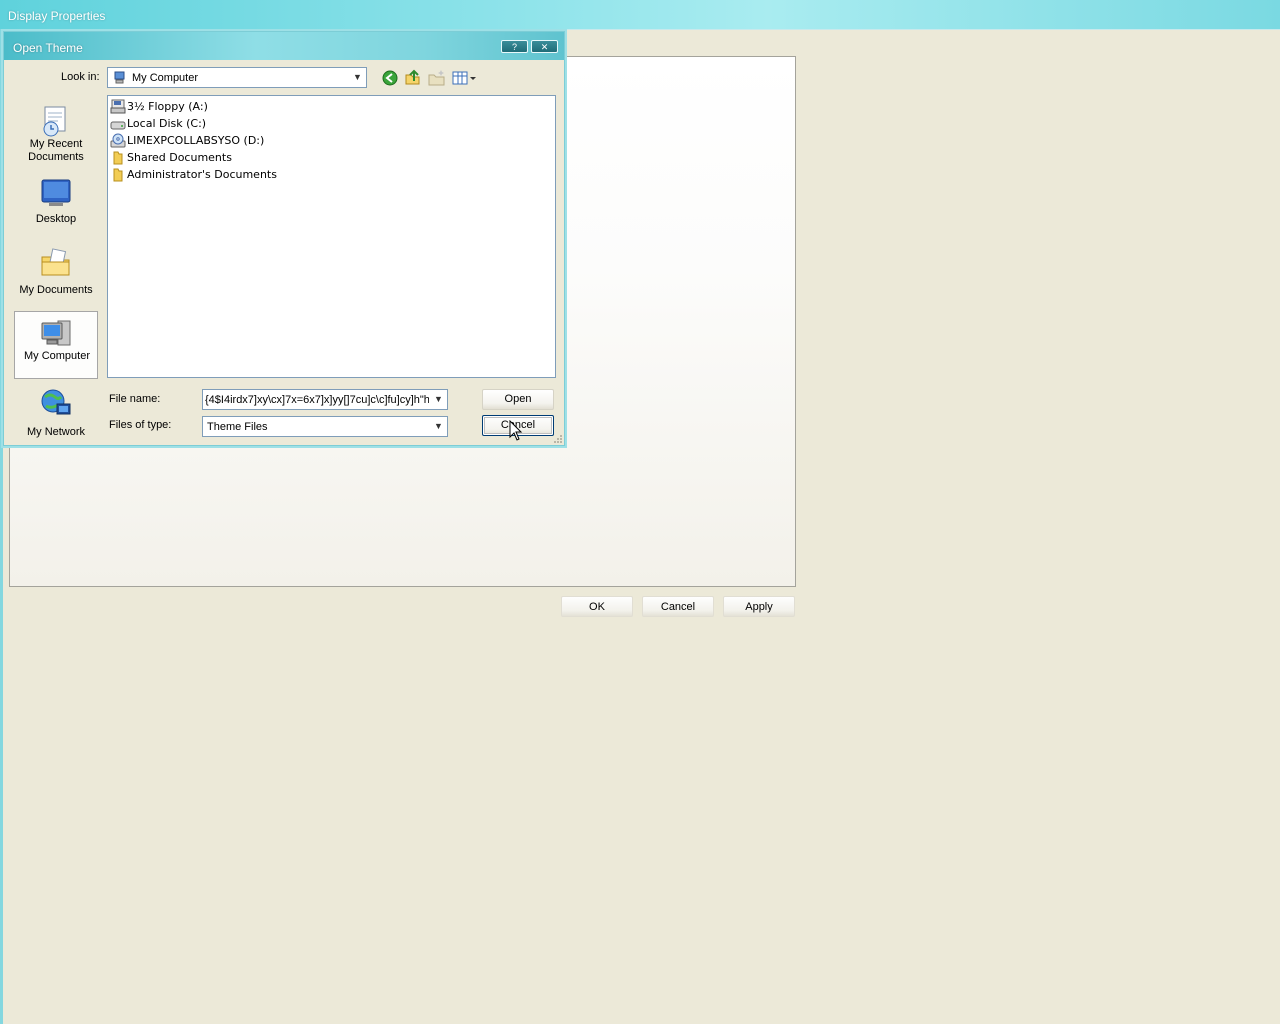 The image size is (1280, 1024). Describe the element at coordinates (390, 78) in the screenshot. I see `back-icon` at that location.